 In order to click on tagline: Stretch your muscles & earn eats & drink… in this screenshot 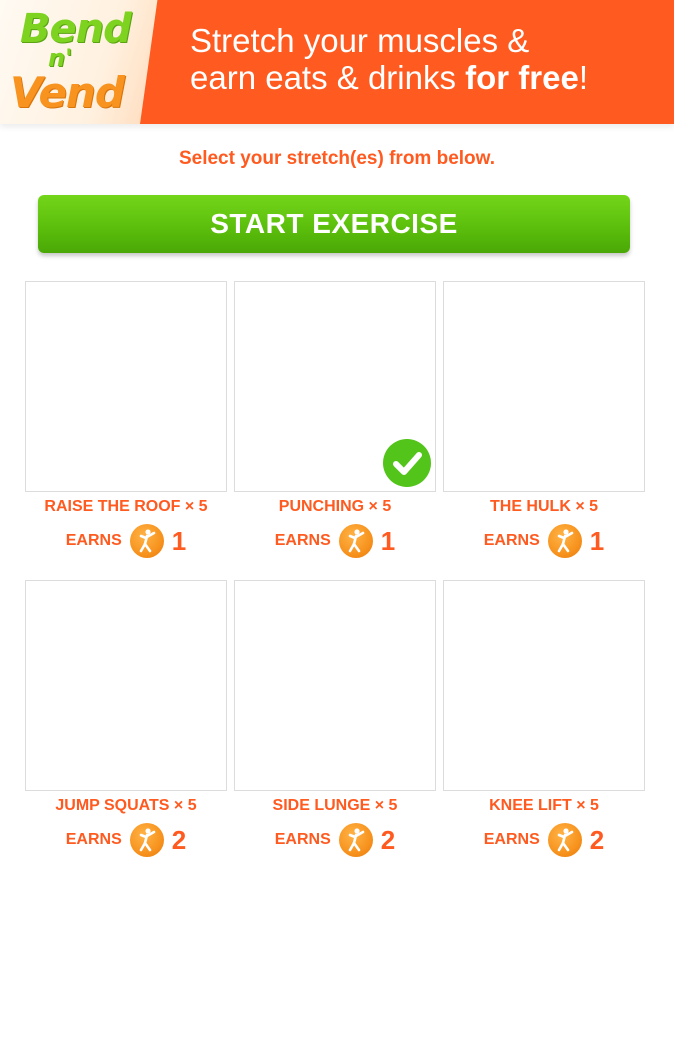, I will do `click(425, 59)`.